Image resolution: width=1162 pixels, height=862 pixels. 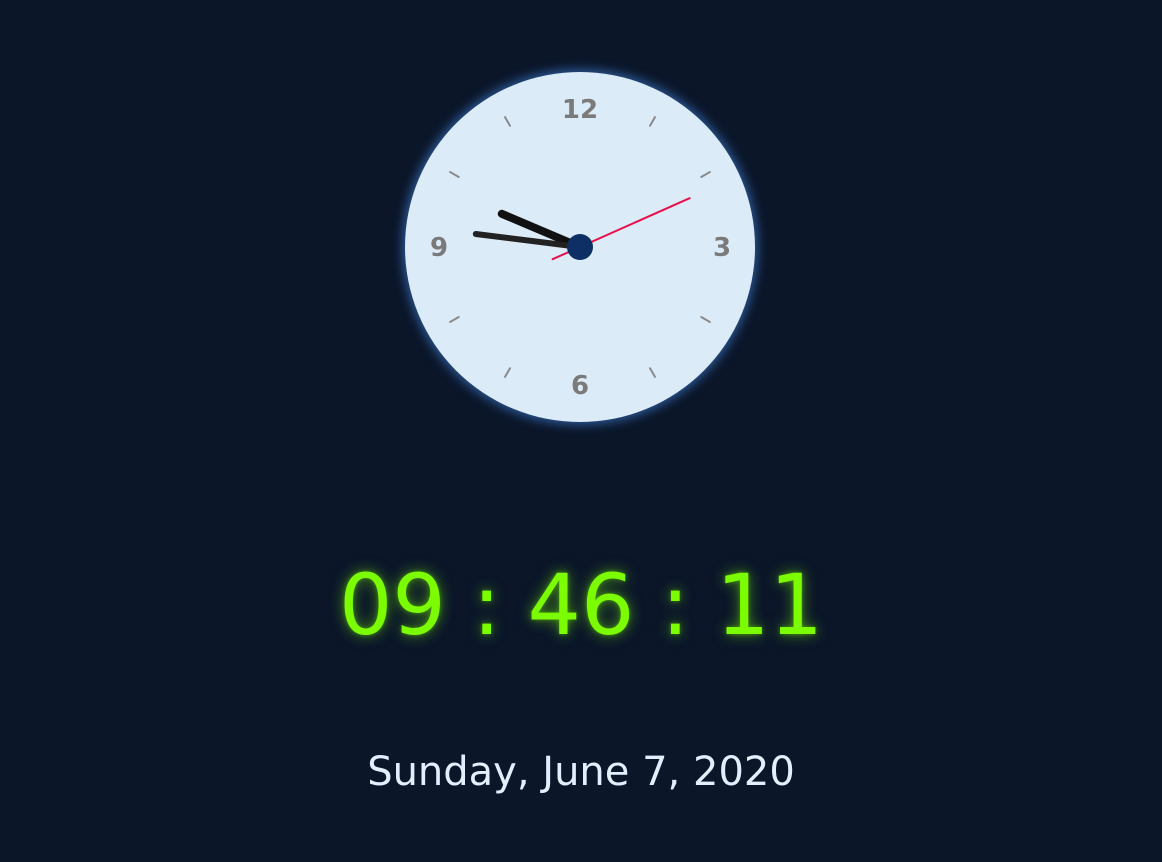 I want to click on dial-number-9: 9, so click(x=439, y=248).